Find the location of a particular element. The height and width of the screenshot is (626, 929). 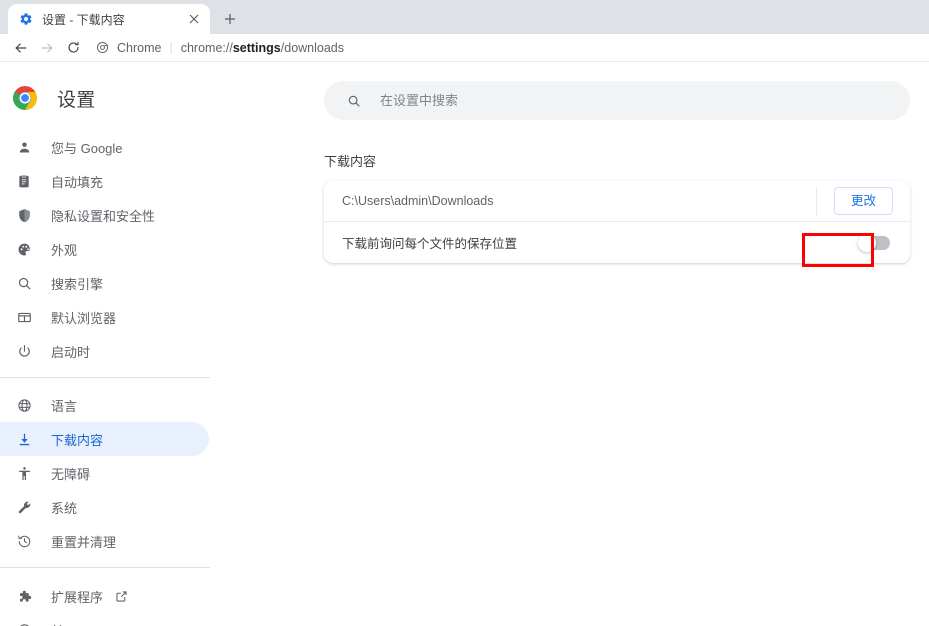

sidebar-item-autofill: 自动填充 is located at coordinates (104, 181).